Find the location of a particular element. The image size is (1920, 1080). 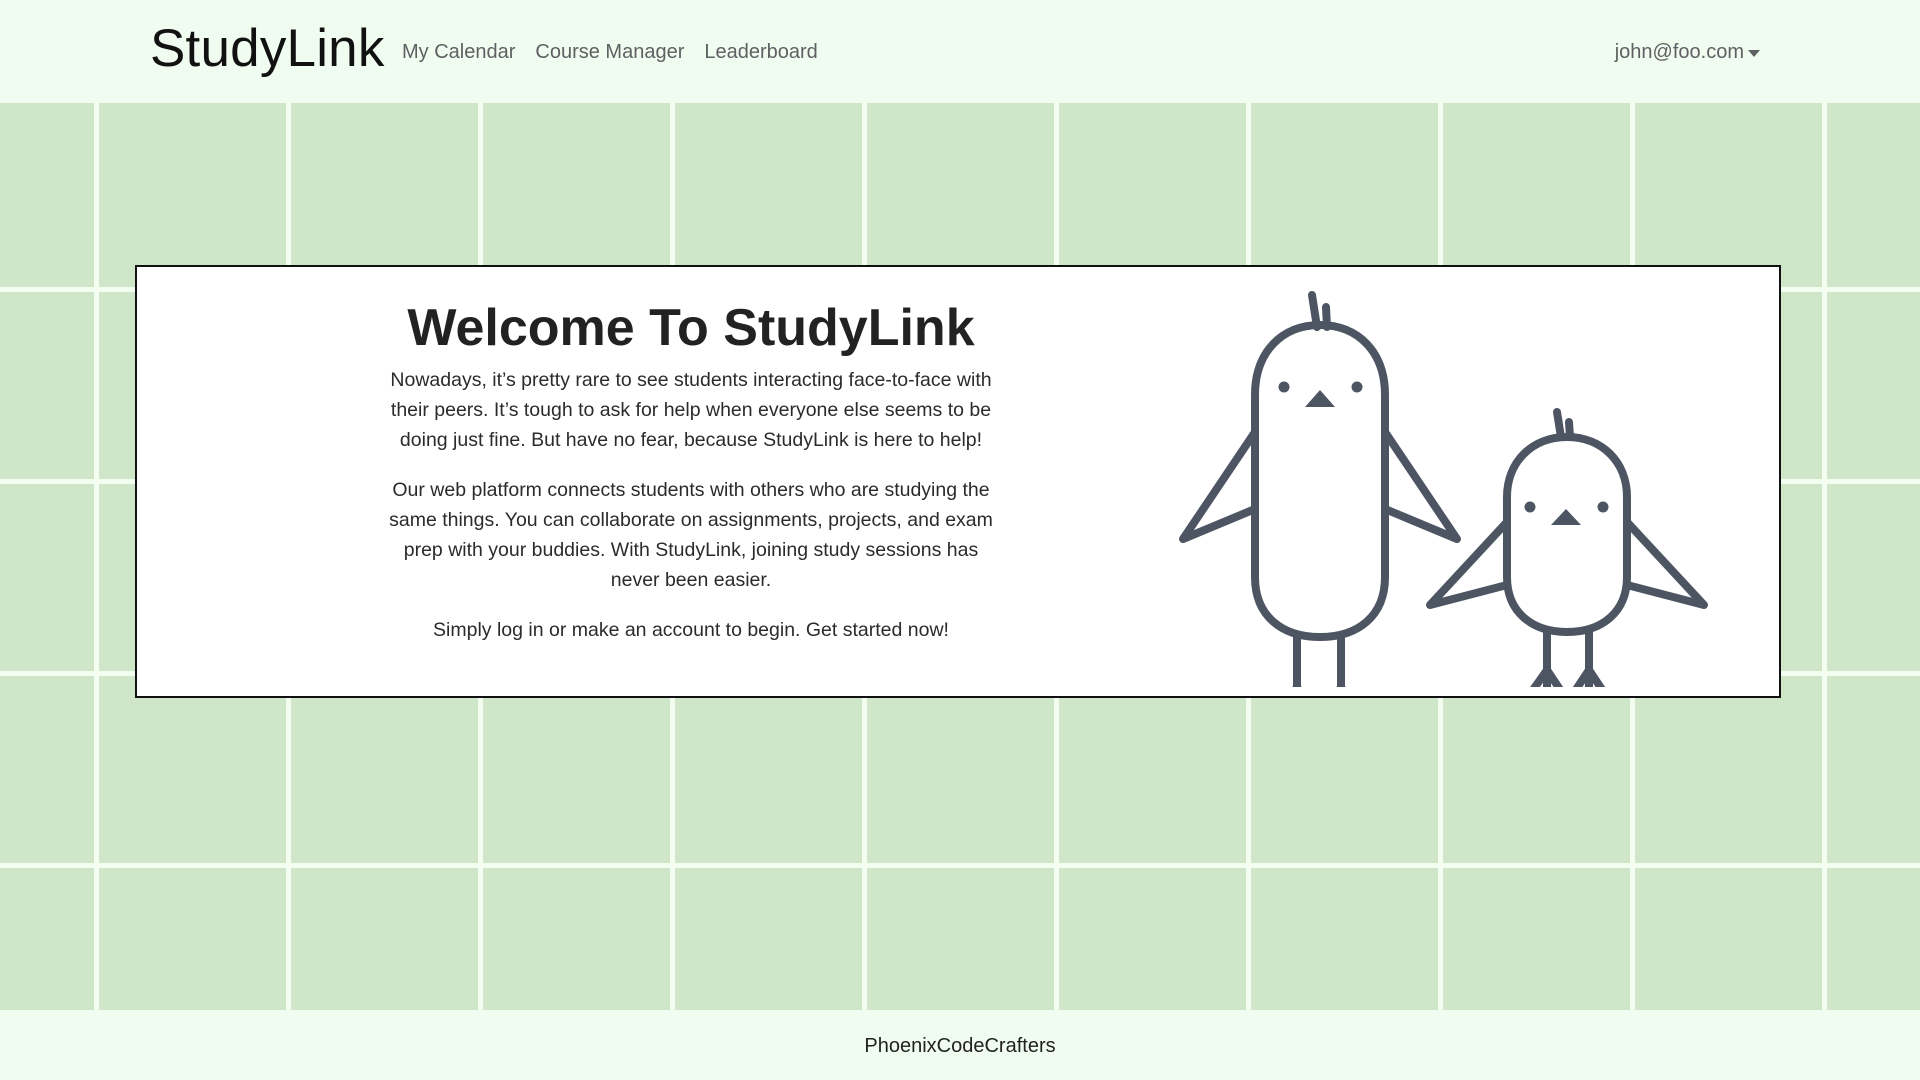

nav-link-my-calendar: My Calendar is located at coordinates (458, 52).